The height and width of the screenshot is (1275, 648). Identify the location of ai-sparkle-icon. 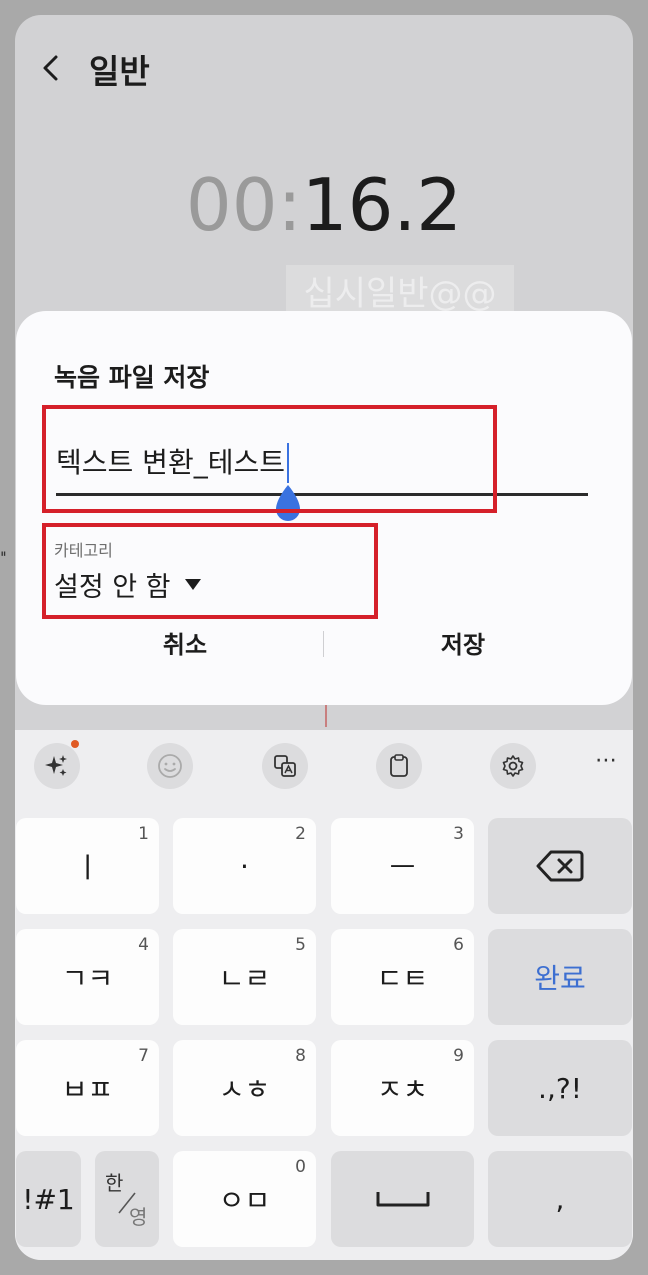
(57, 766).